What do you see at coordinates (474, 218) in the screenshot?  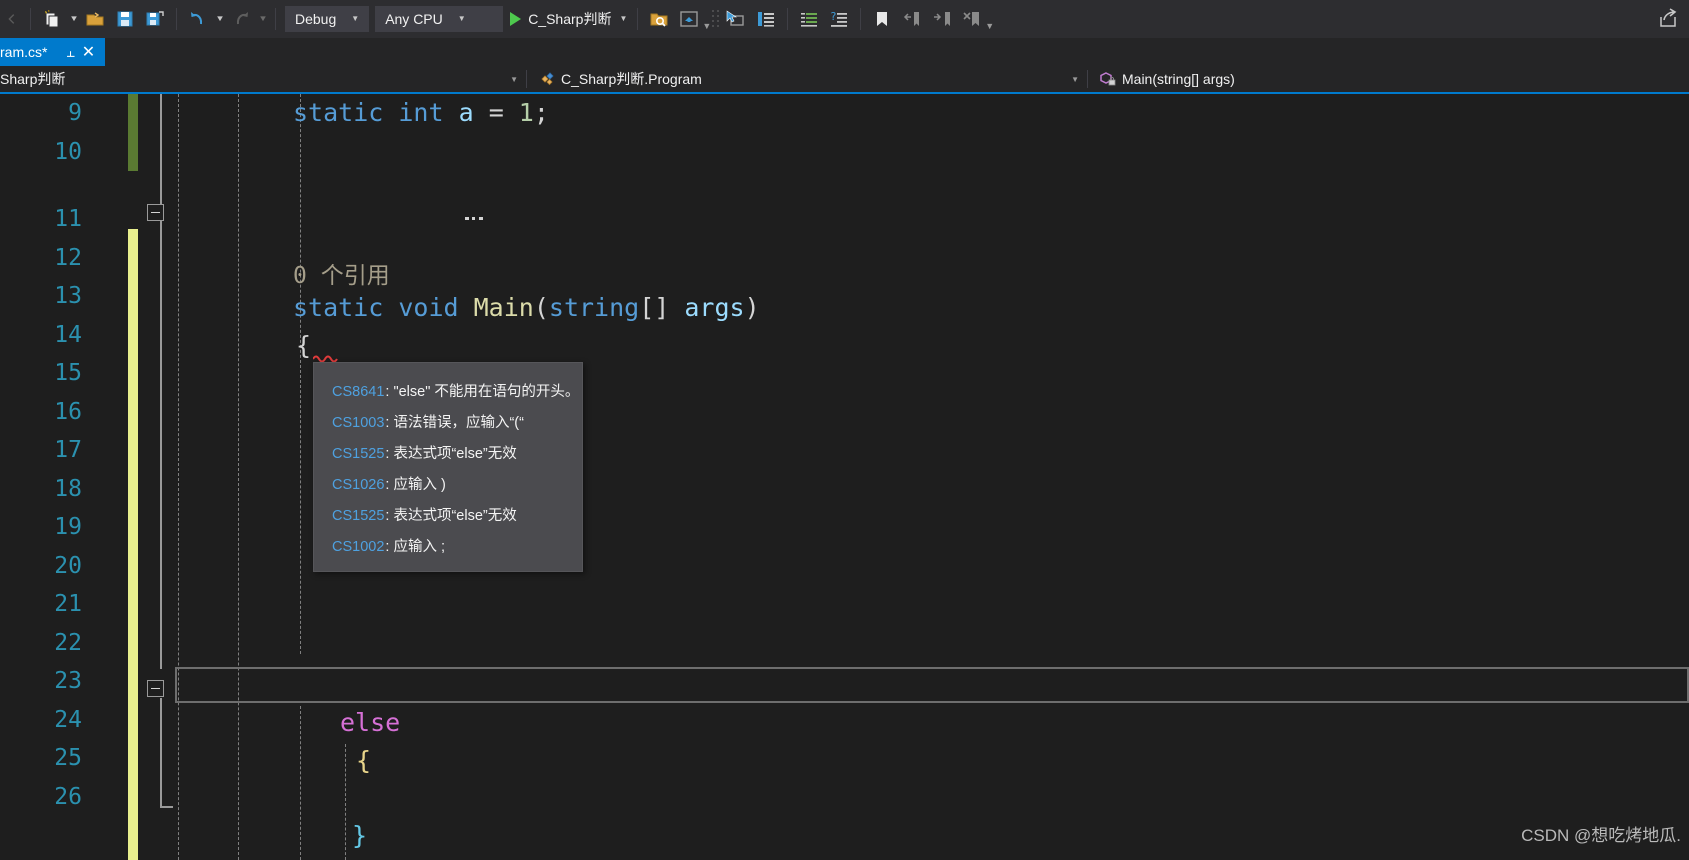 I see `quick-action-dots-icon` at bounding box center [474, 218].